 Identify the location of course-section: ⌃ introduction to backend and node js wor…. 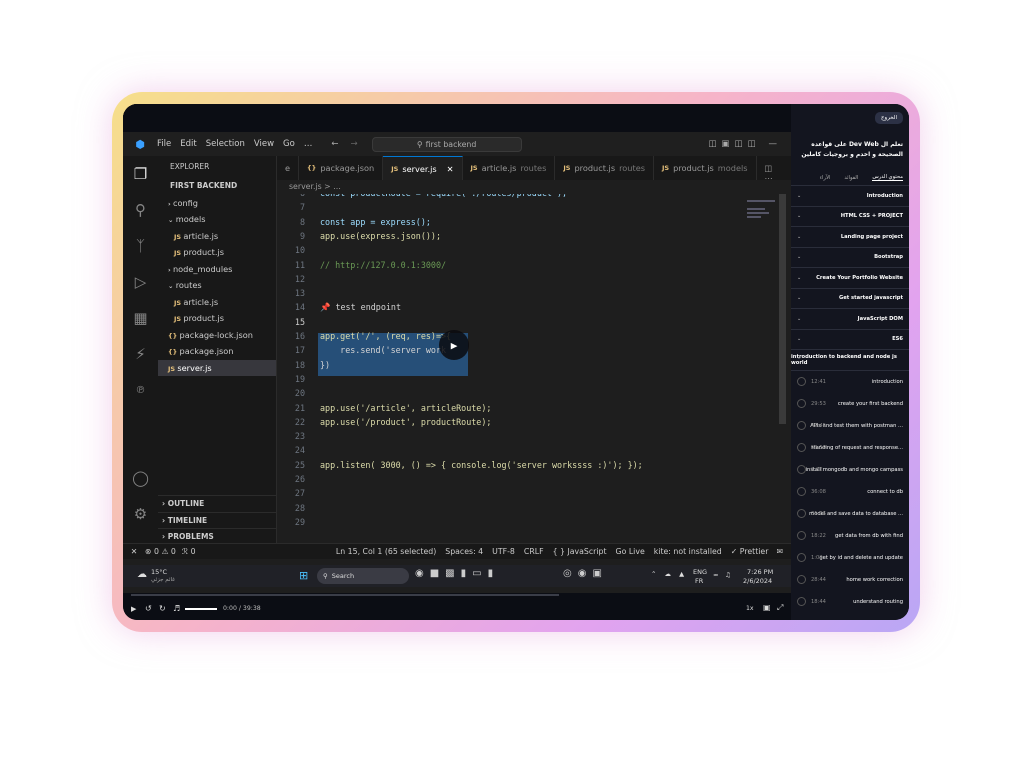
(850, 360).